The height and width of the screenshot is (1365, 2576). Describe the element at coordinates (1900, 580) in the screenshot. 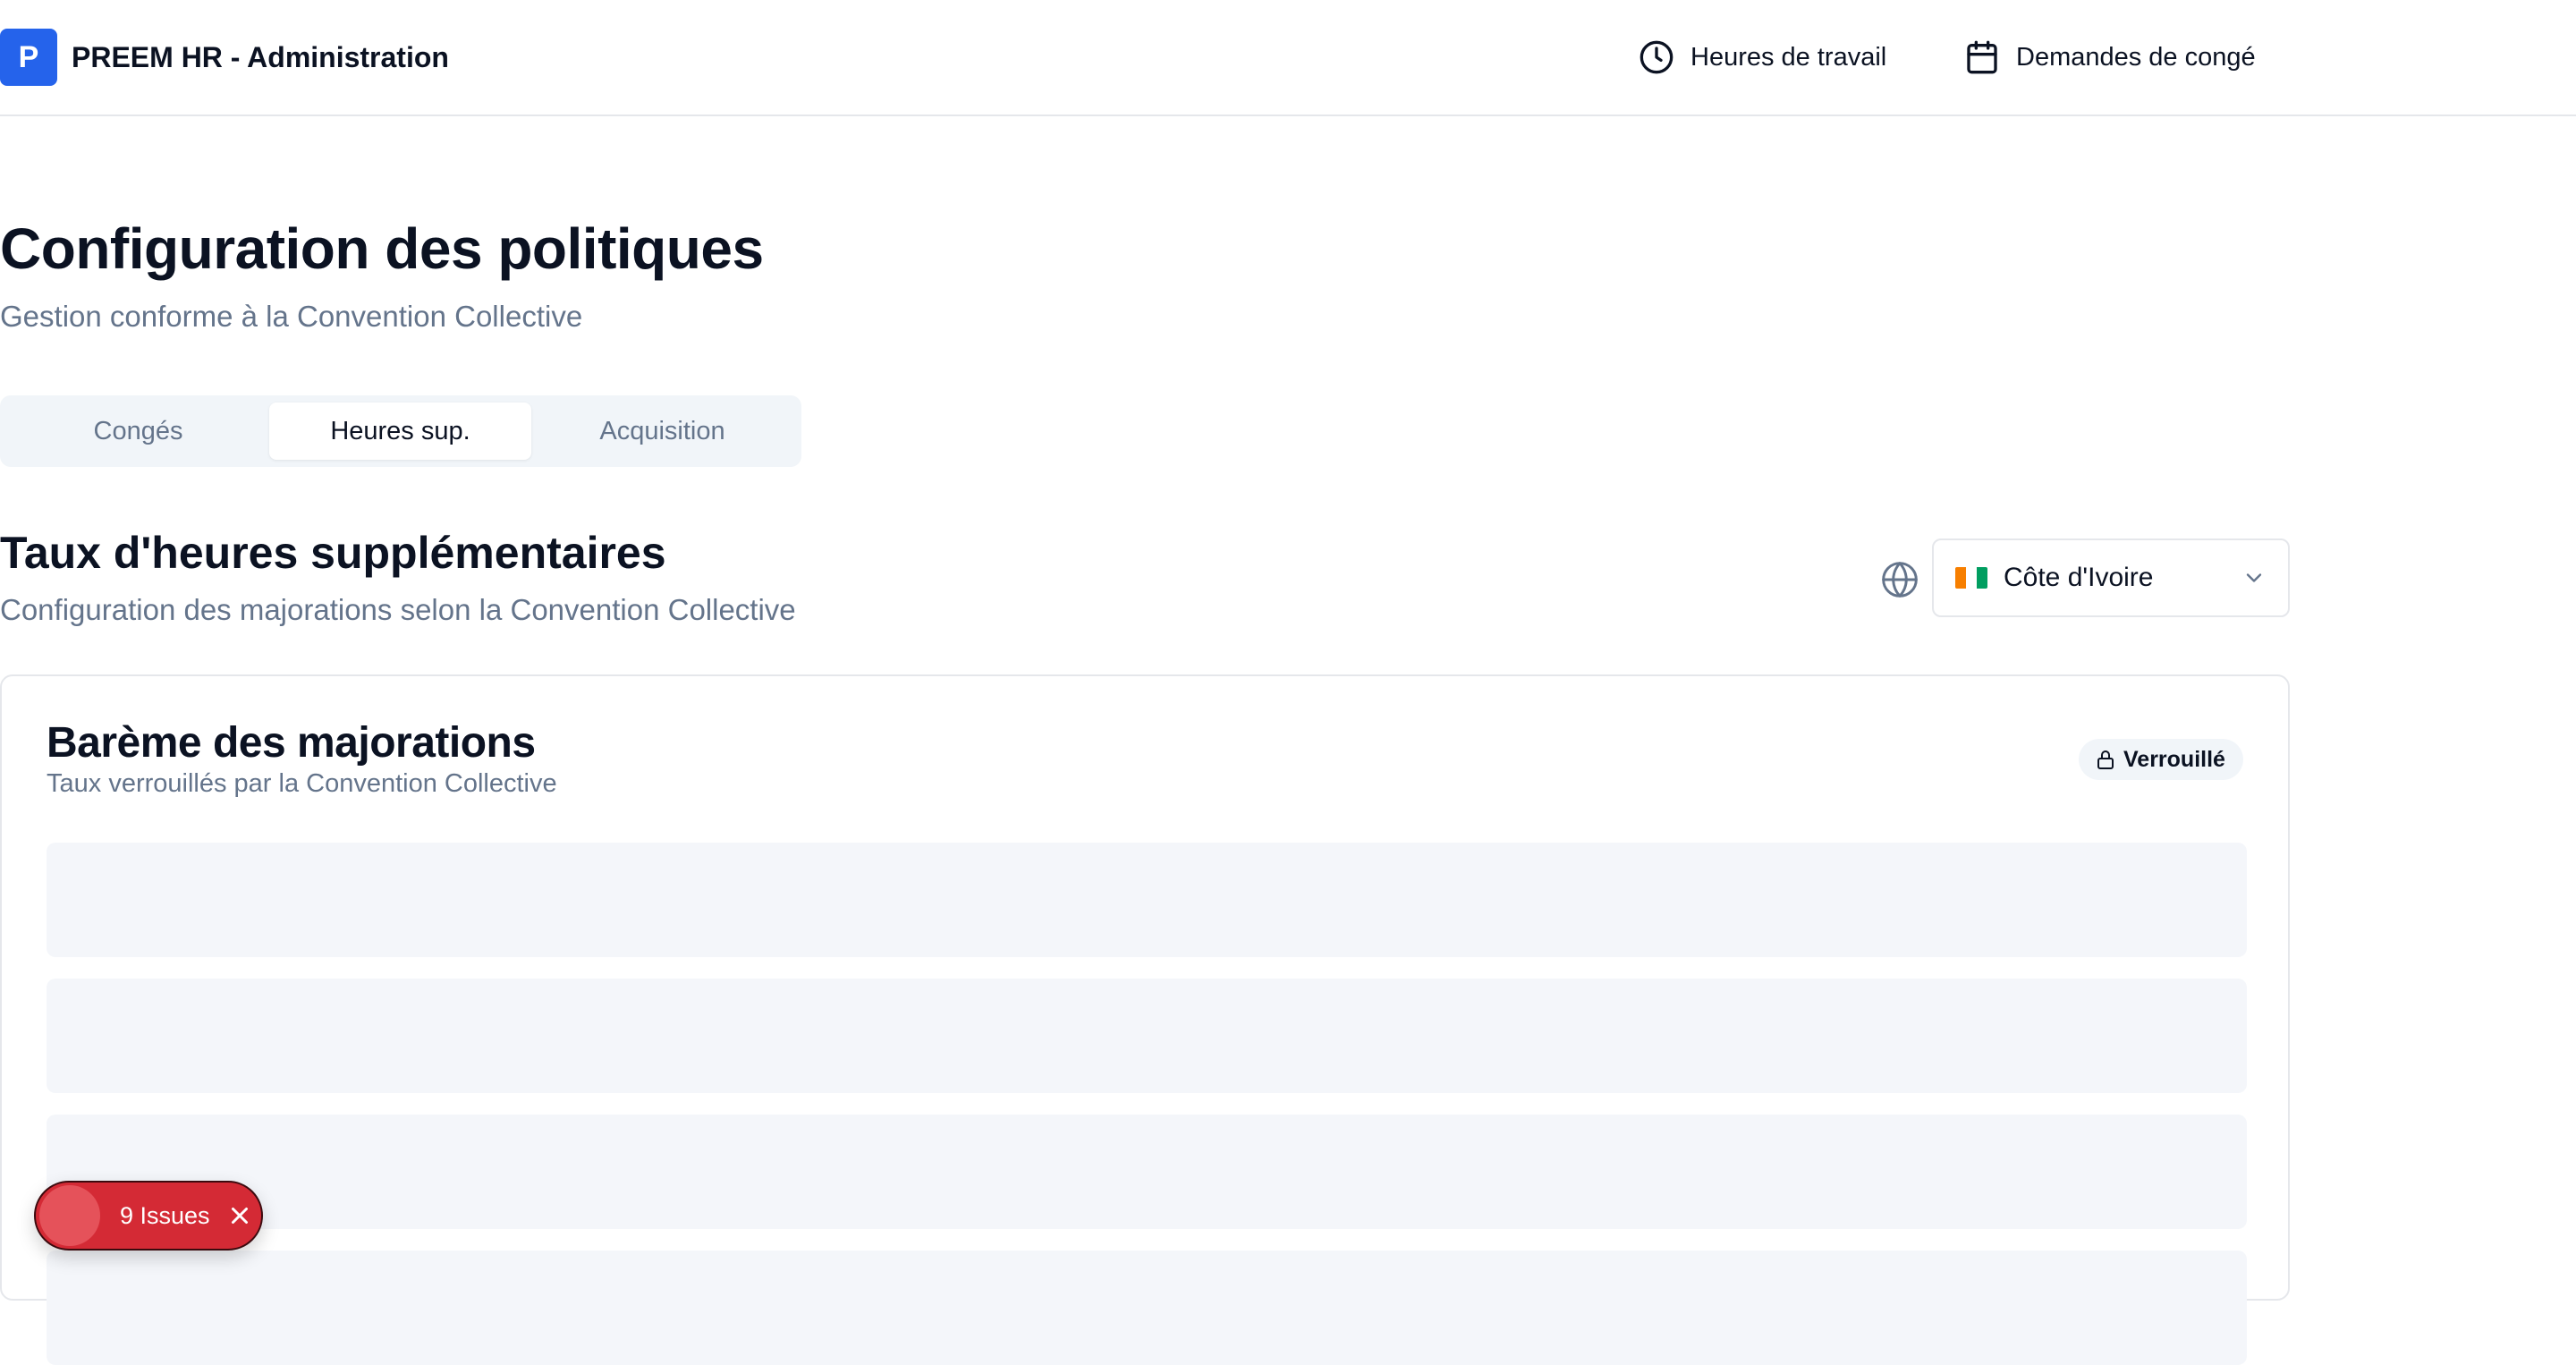

I see `globe-icon` at that location.